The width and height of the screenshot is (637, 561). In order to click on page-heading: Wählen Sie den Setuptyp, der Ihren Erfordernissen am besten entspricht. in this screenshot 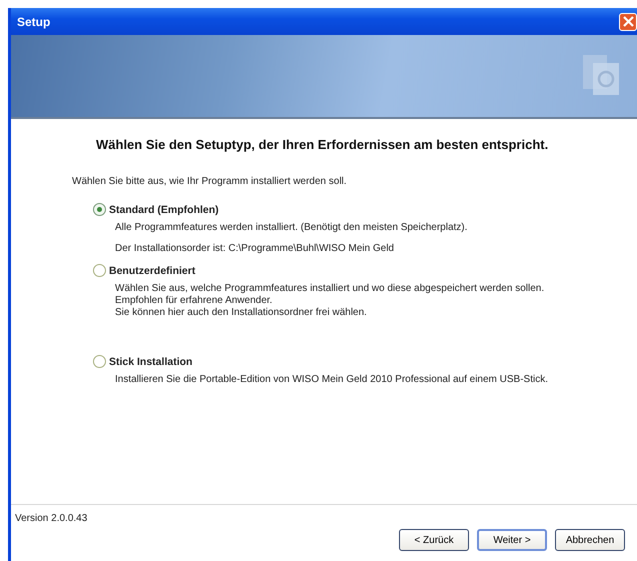, I will do `click(323, 144)`.